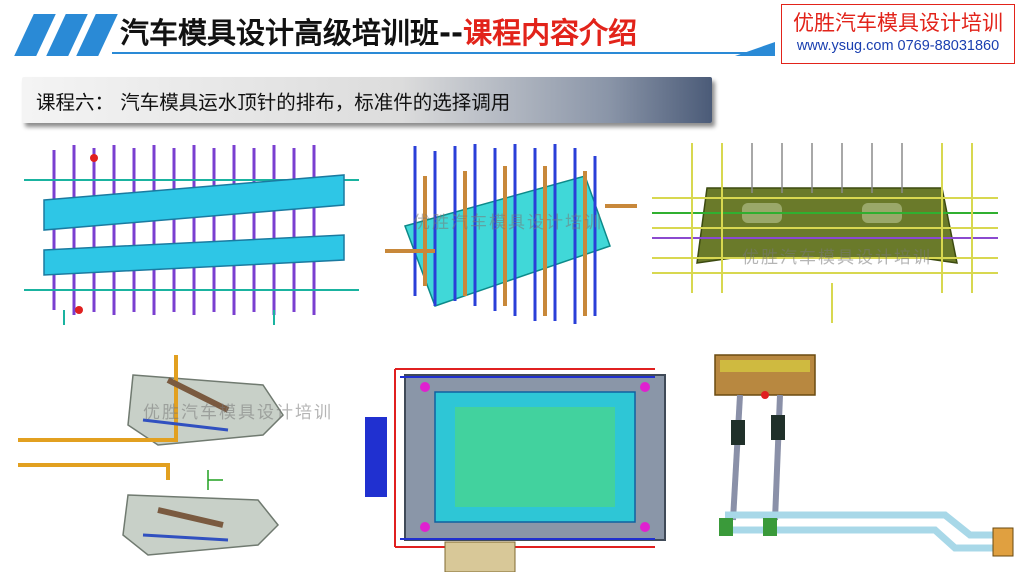 The height and width of the screenshot is (577, 1024). I want to click on title-underline-tip, so click(755, 49).